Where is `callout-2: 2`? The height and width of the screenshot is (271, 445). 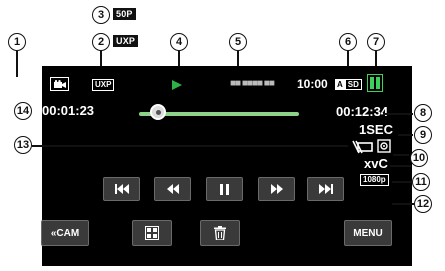
callout-2: 2 is located at coordinates (101, 42).